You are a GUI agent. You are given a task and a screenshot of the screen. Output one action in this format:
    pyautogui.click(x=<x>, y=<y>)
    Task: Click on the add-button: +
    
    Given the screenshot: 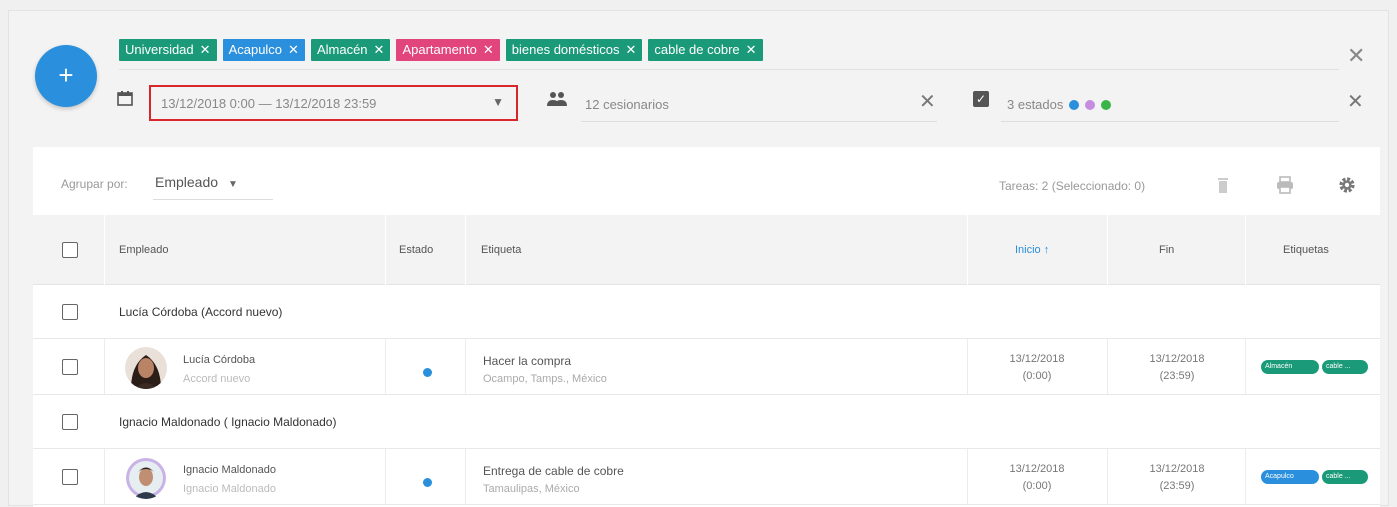 What is the action you would take?
    pyautogui.click(x=66, y=76)
    